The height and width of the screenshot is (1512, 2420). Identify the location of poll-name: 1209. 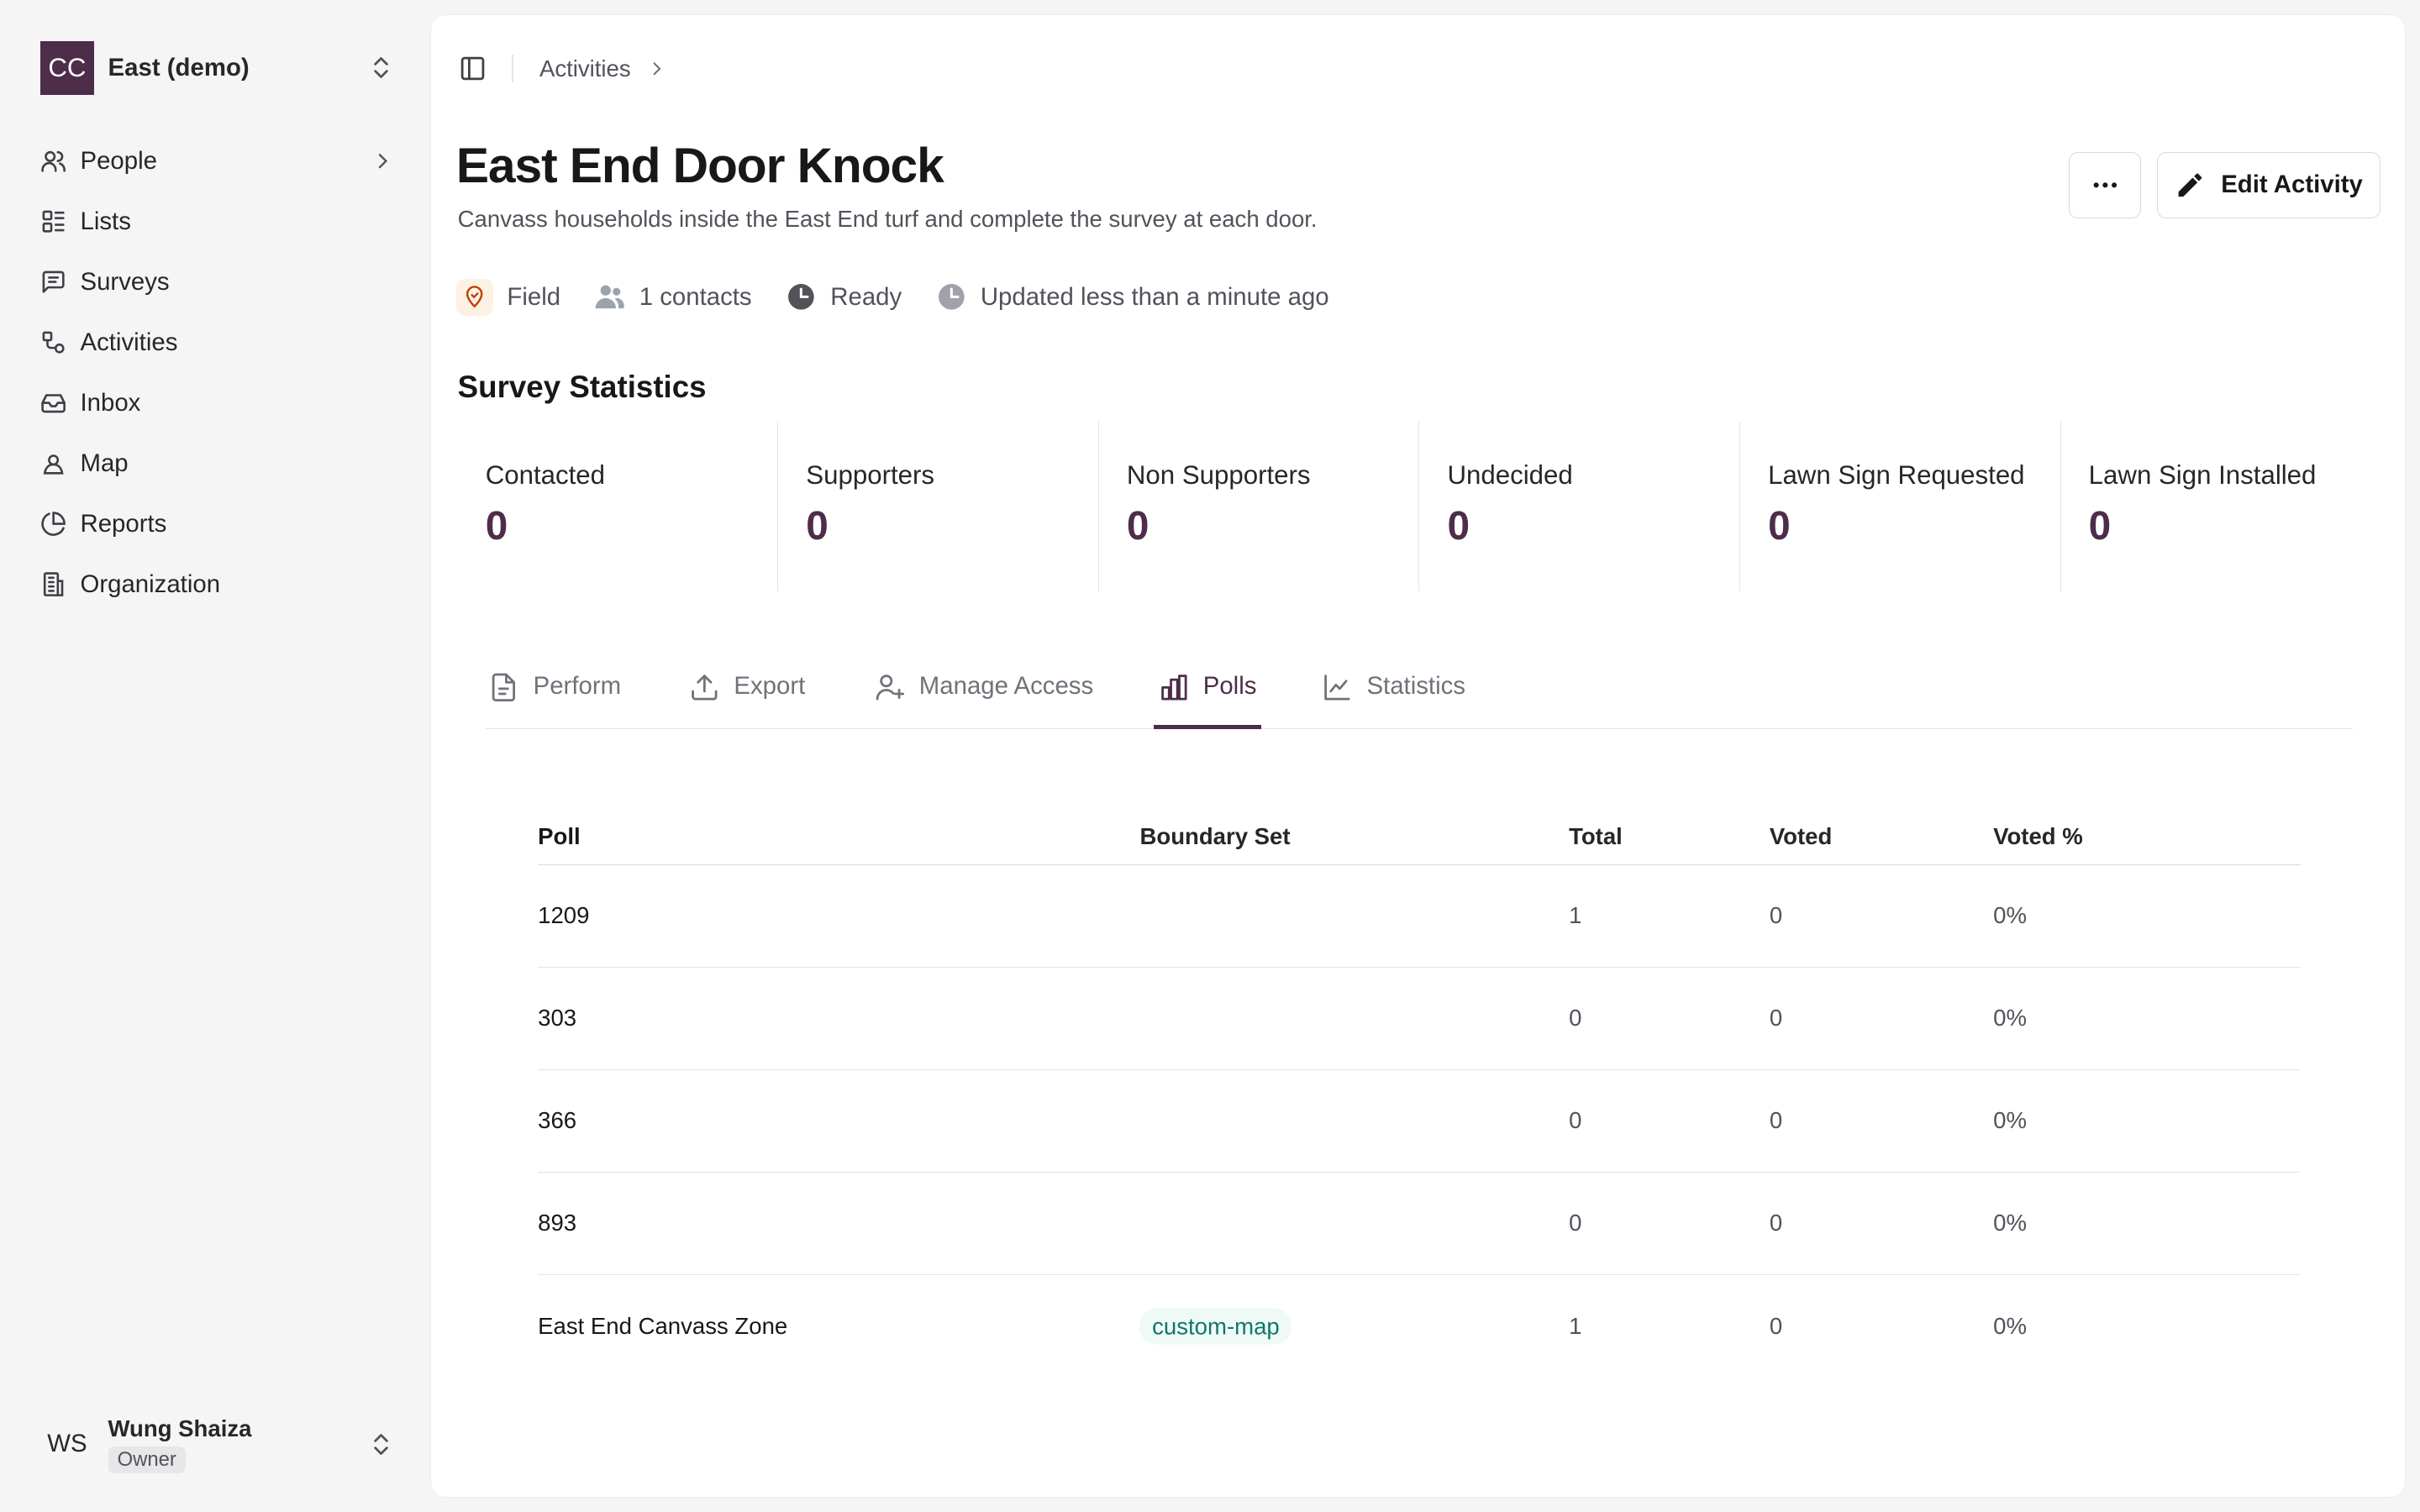
(564, 915).